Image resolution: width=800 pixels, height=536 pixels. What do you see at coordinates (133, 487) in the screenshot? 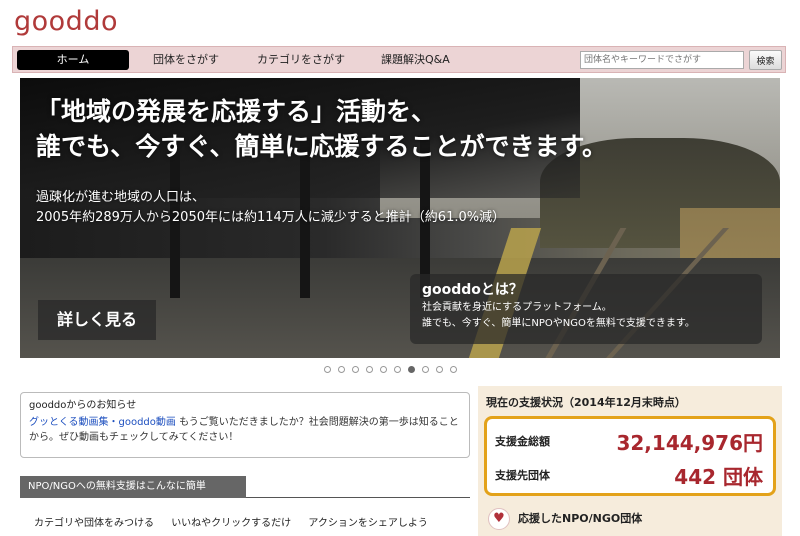
I see `section-title: NPO/NGOへの無料支援はこんなに簡単` at bounding box center [133, 487].